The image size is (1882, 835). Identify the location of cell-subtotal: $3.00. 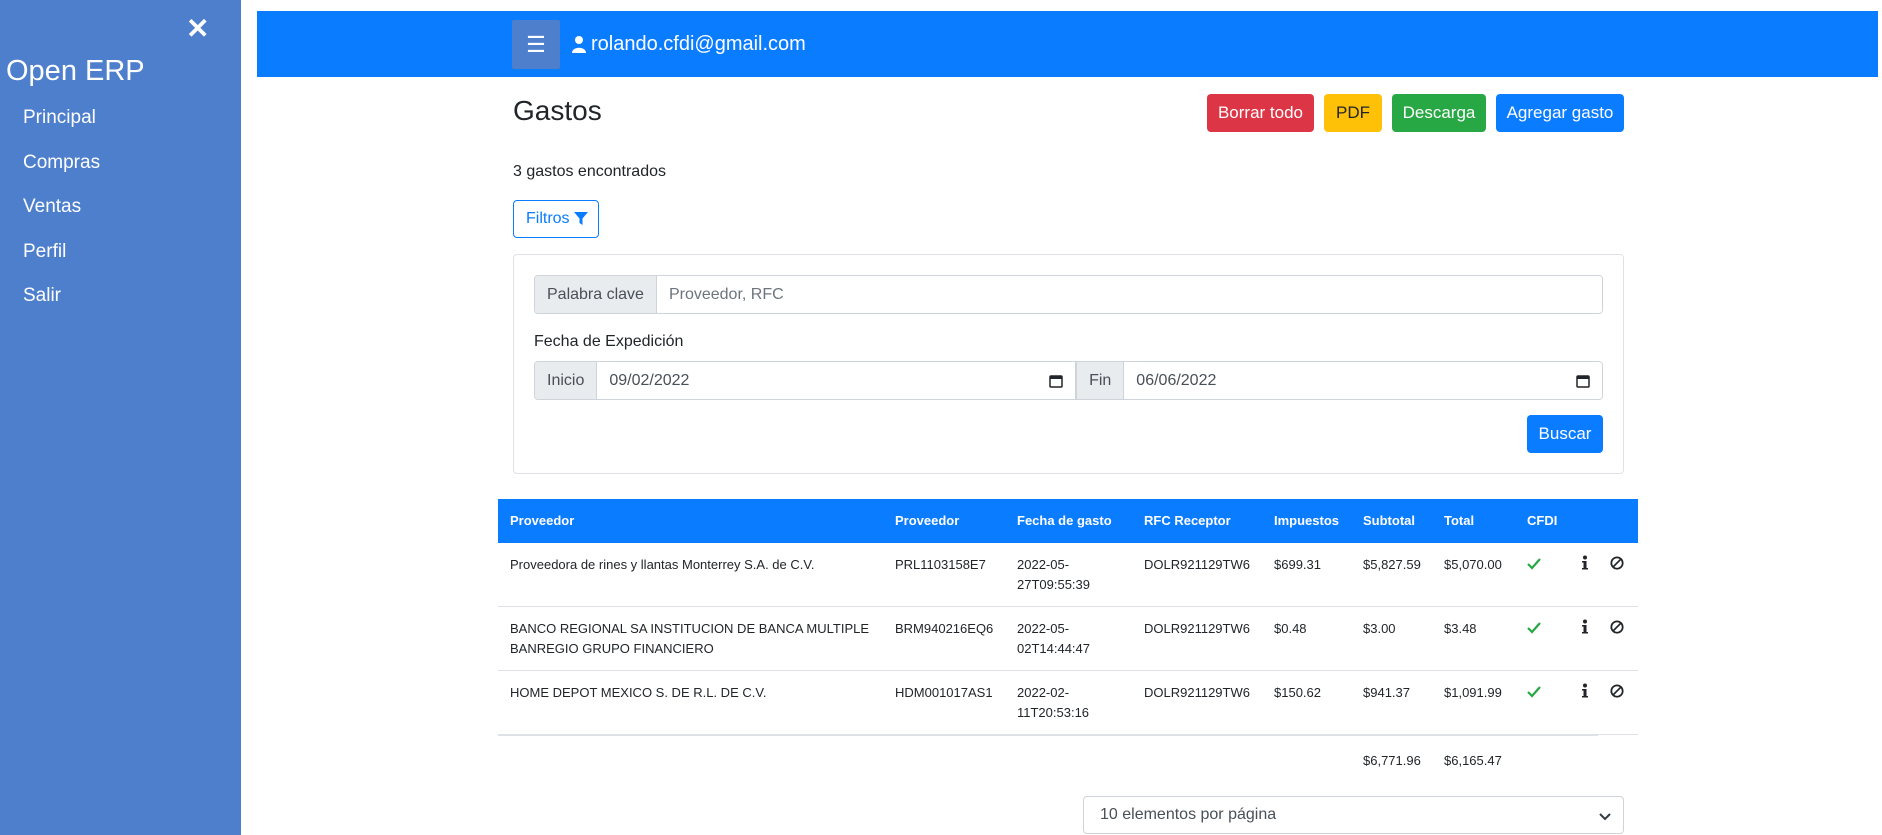
(1379, 628).